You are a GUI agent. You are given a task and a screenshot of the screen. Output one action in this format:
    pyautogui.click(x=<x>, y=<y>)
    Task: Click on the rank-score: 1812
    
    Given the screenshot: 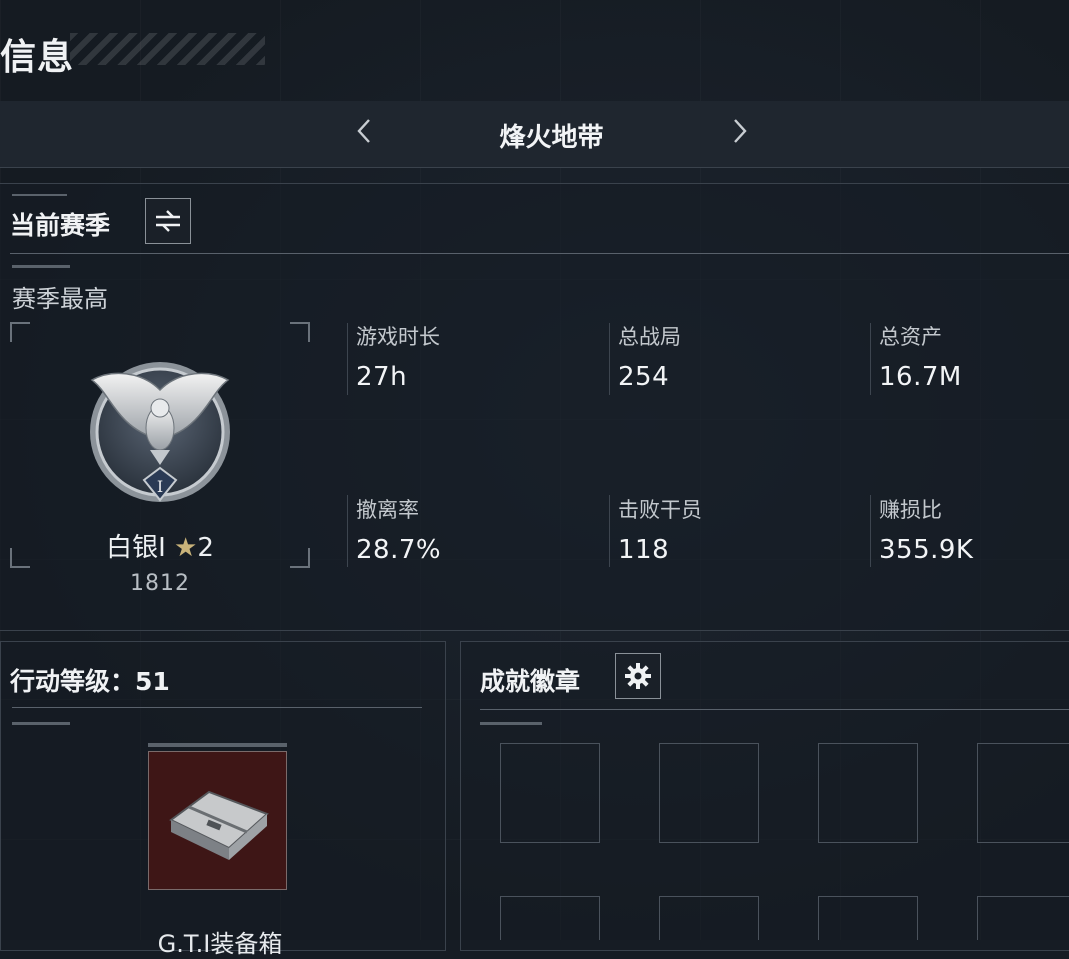 What is the action you would take?
    pyautogui.click(x=160, y=583)
    